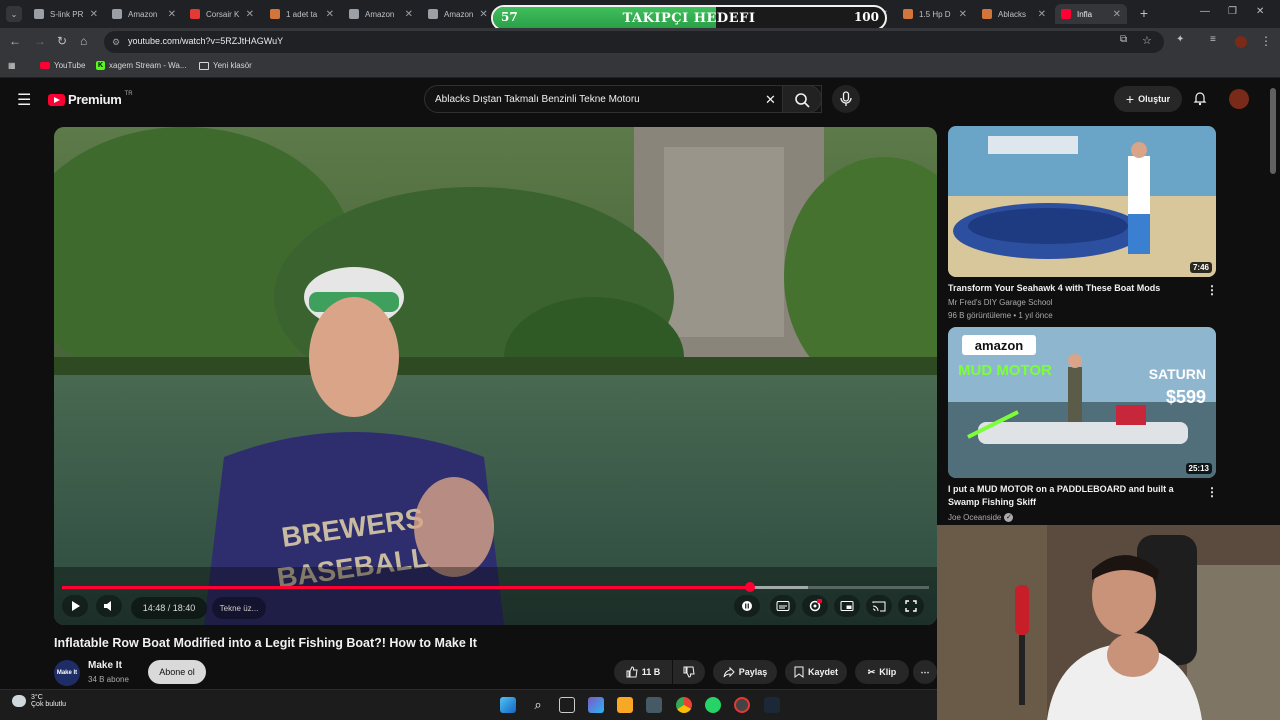 Image resolution: width=1280 pixels, height=720 pixels. I want to click on subscribe-button: Abone ol, so click(177, 672).